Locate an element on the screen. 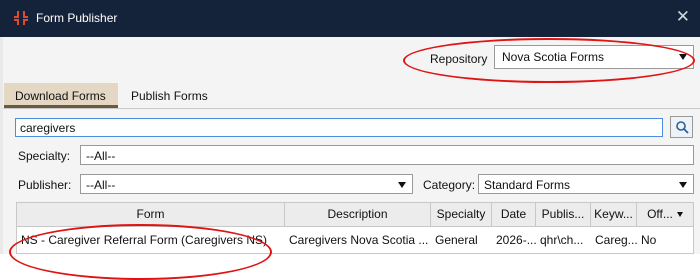 The image size is (700, 280). search-input: caregivers is located at coordinates (339, 127).